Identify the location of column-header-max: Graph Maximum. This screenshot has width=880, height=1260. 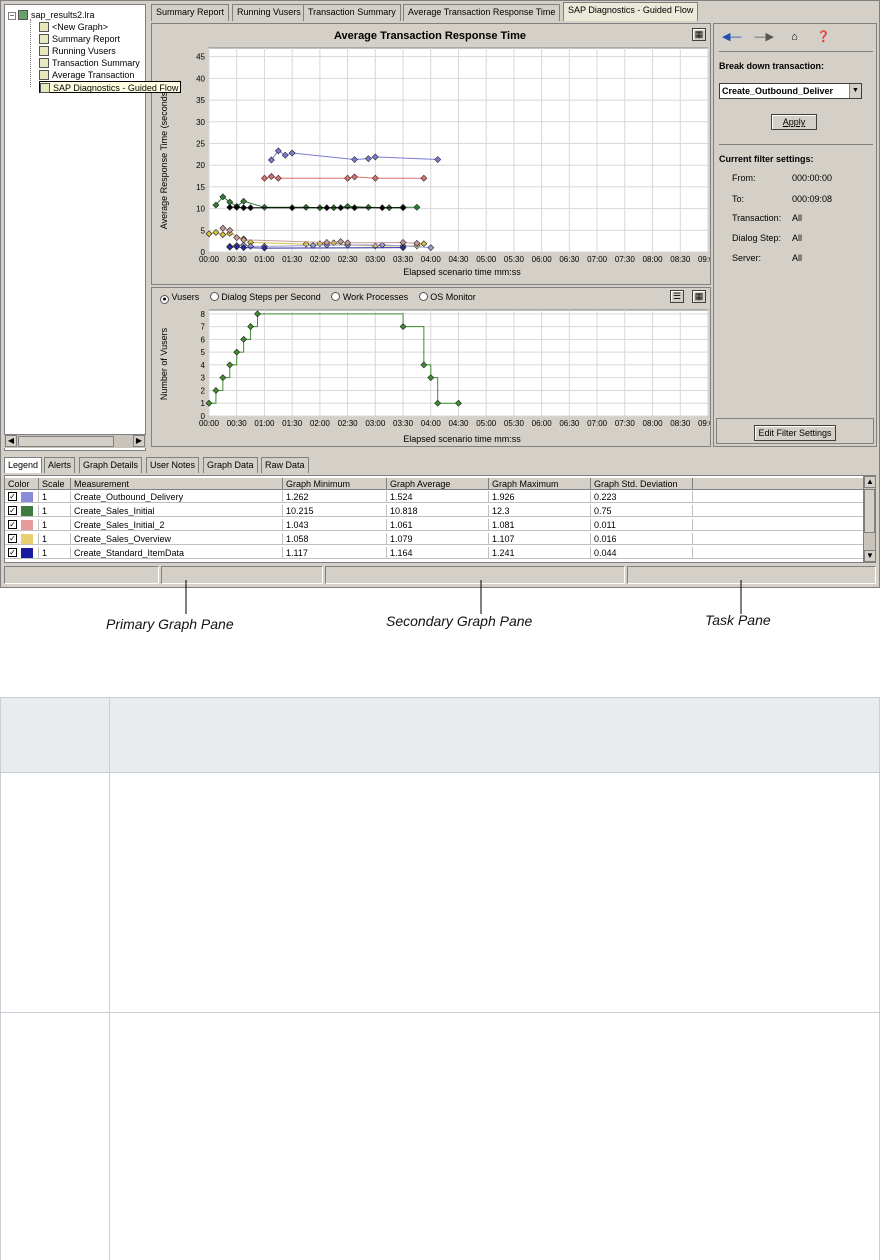
(540, 484).